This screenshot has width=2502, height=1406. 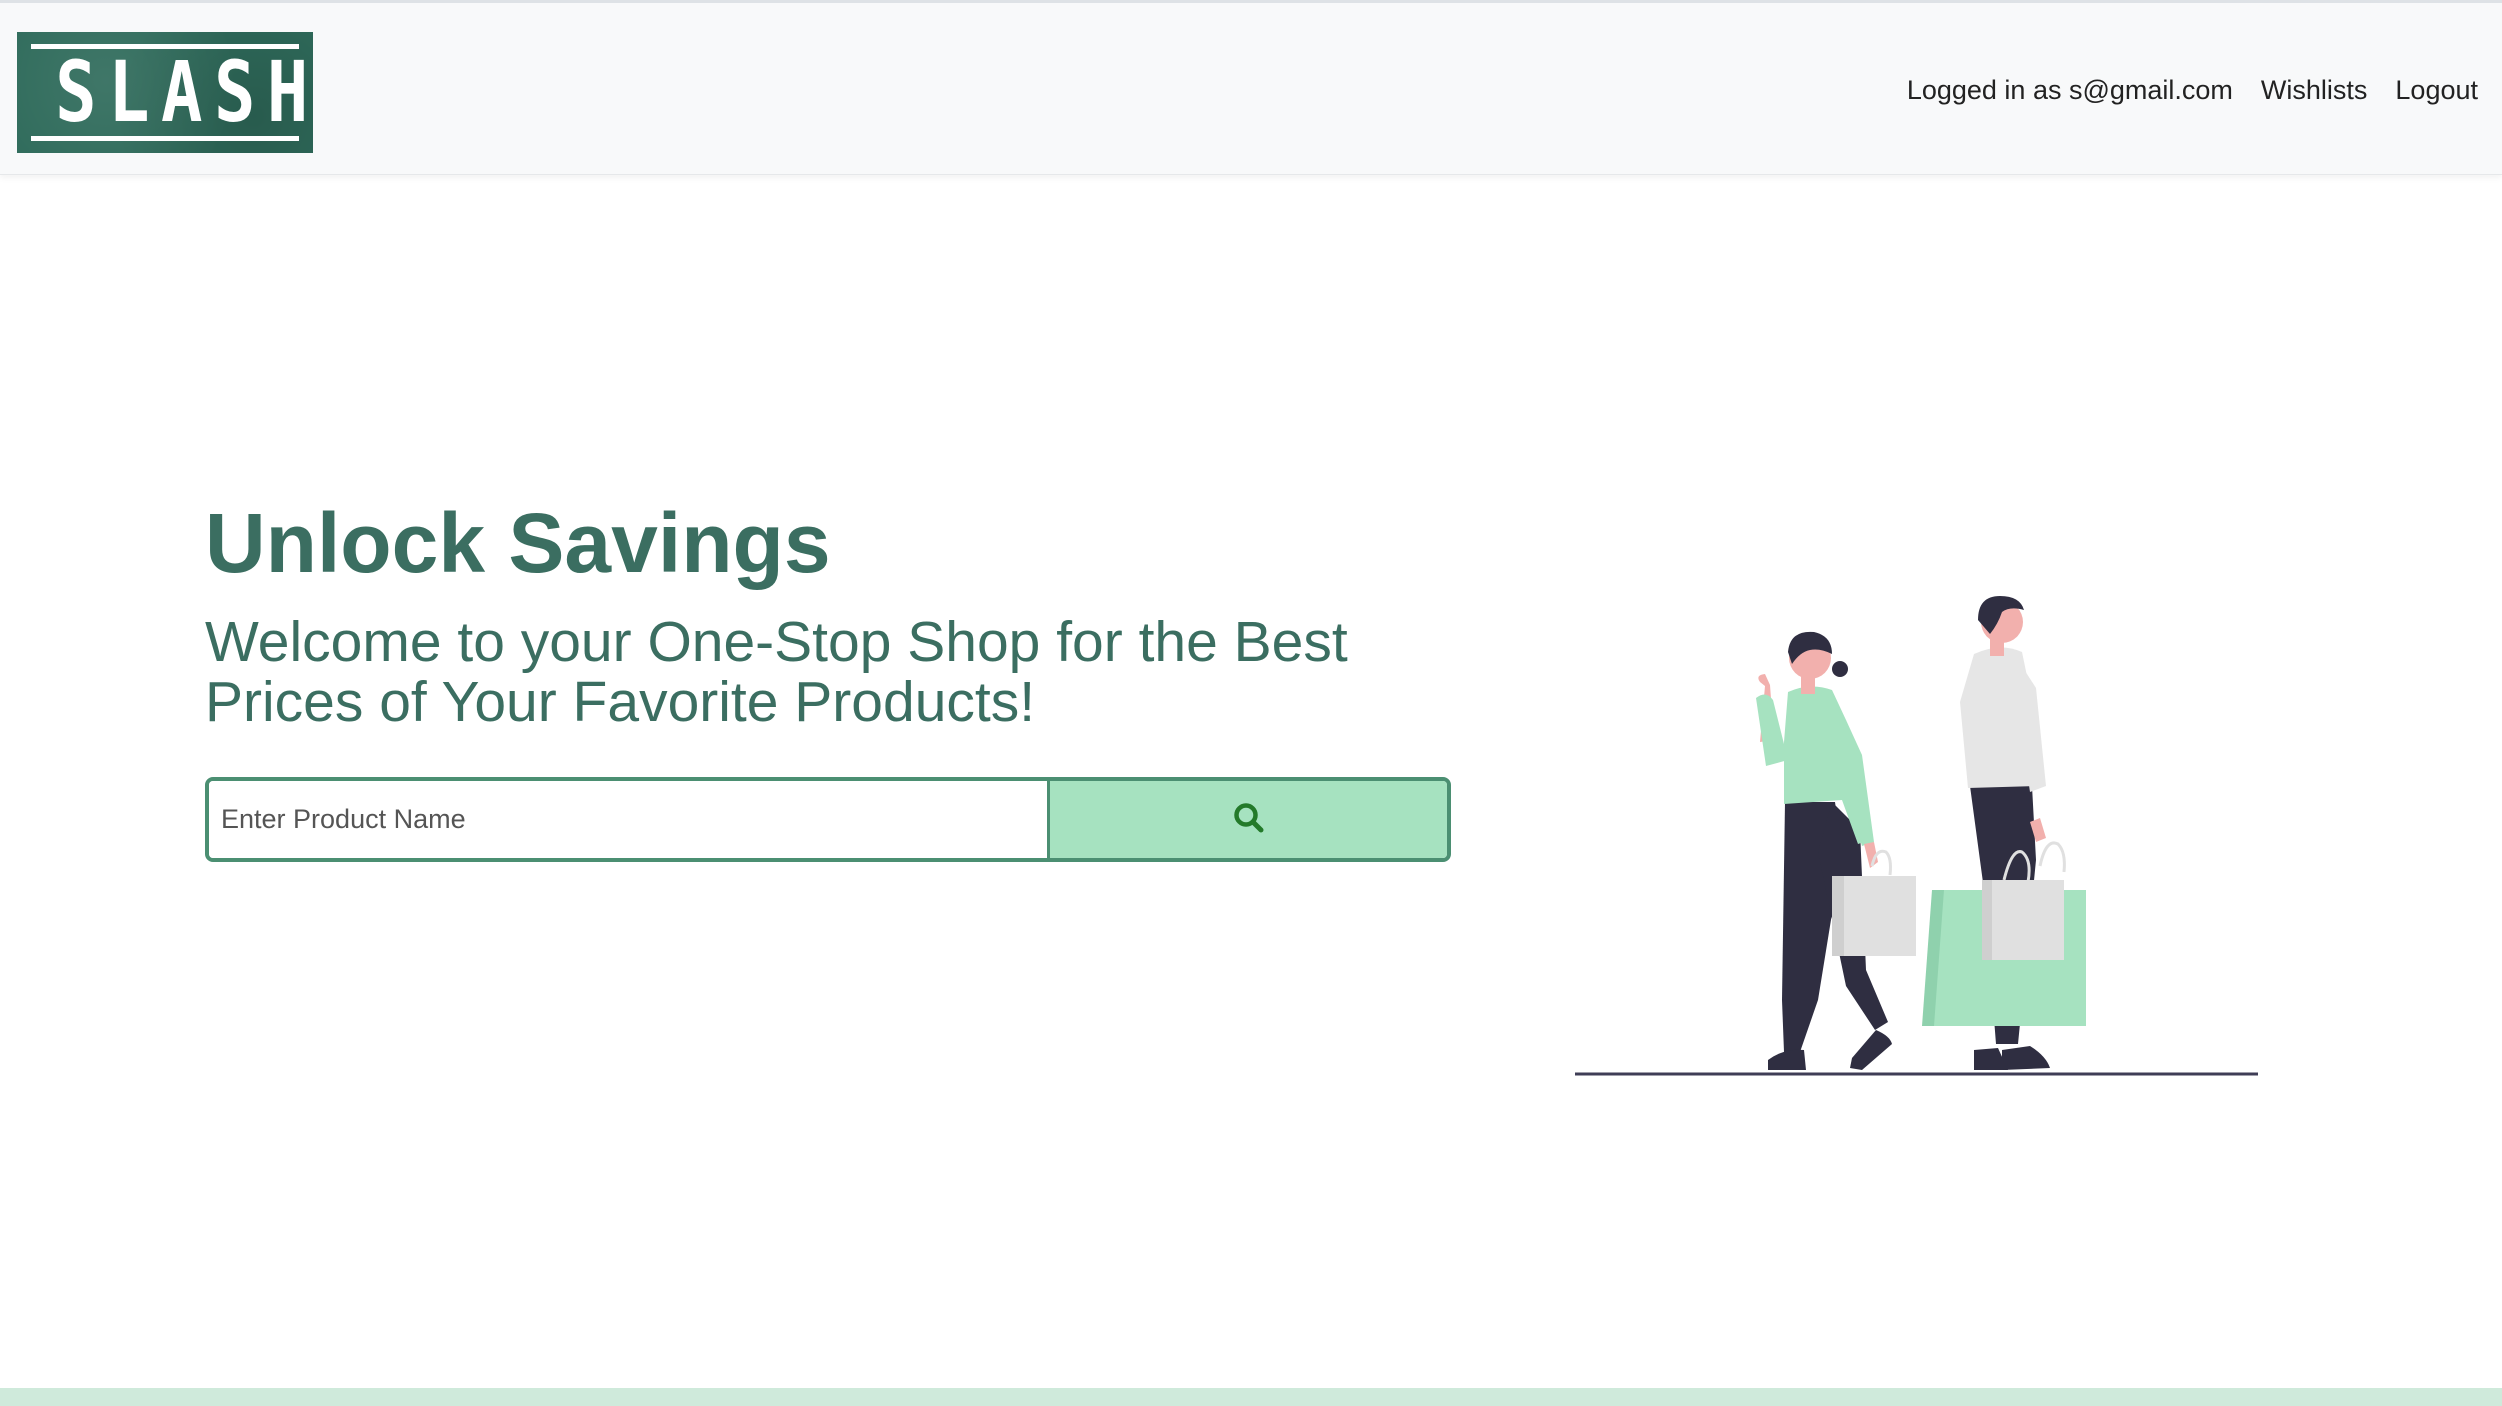 I want to click on shoppers-illustration, so click(x=1920, y=835).